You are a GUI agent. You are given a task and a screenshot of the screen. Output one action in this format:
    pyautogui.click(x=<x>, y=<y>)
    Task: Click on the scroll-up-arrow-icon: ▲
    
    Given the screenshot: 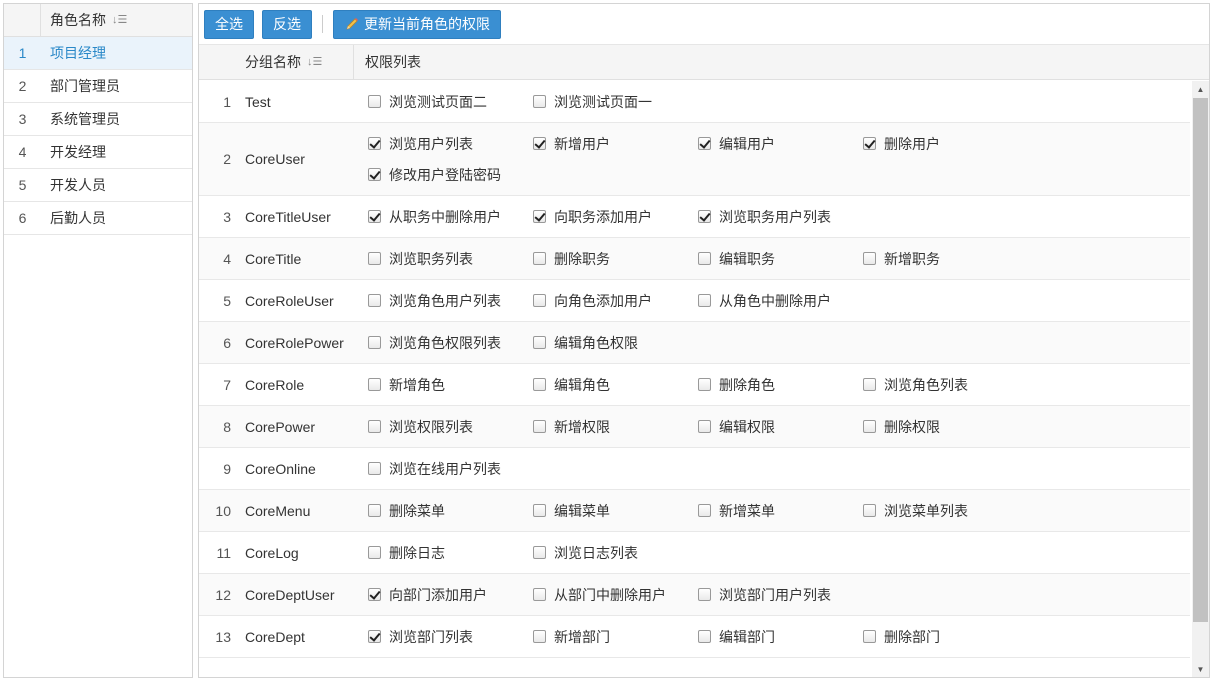 What is the action you would take?
    pyautogui.click(x=1200, y=89)
    